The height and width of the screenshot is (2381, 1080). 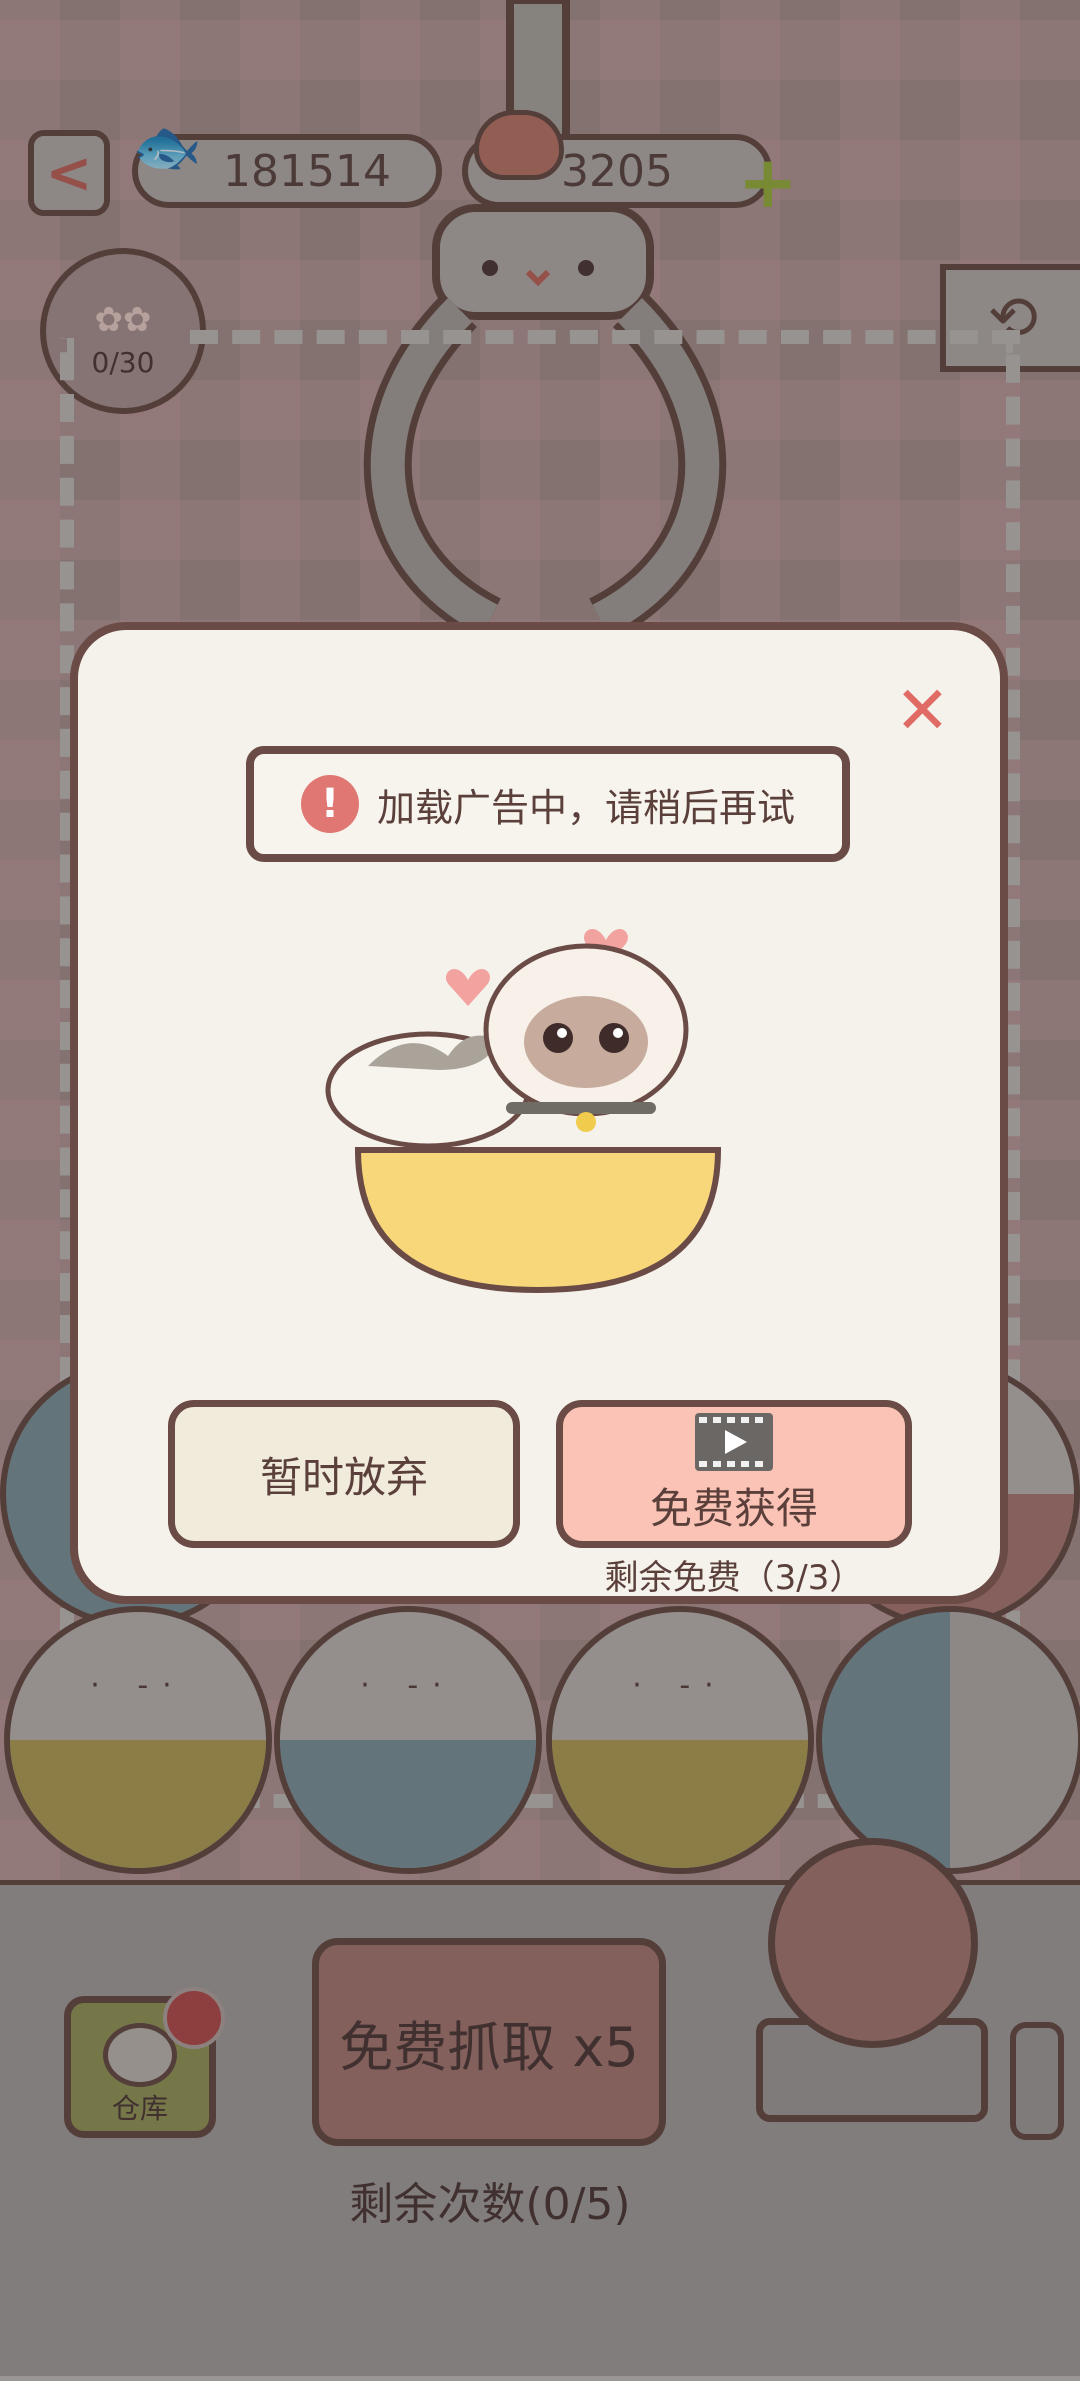 What do you see at coordinates (734, 1441) in the screenshot?
I see `video-ad-icon` at bounding box center [734, 1441].